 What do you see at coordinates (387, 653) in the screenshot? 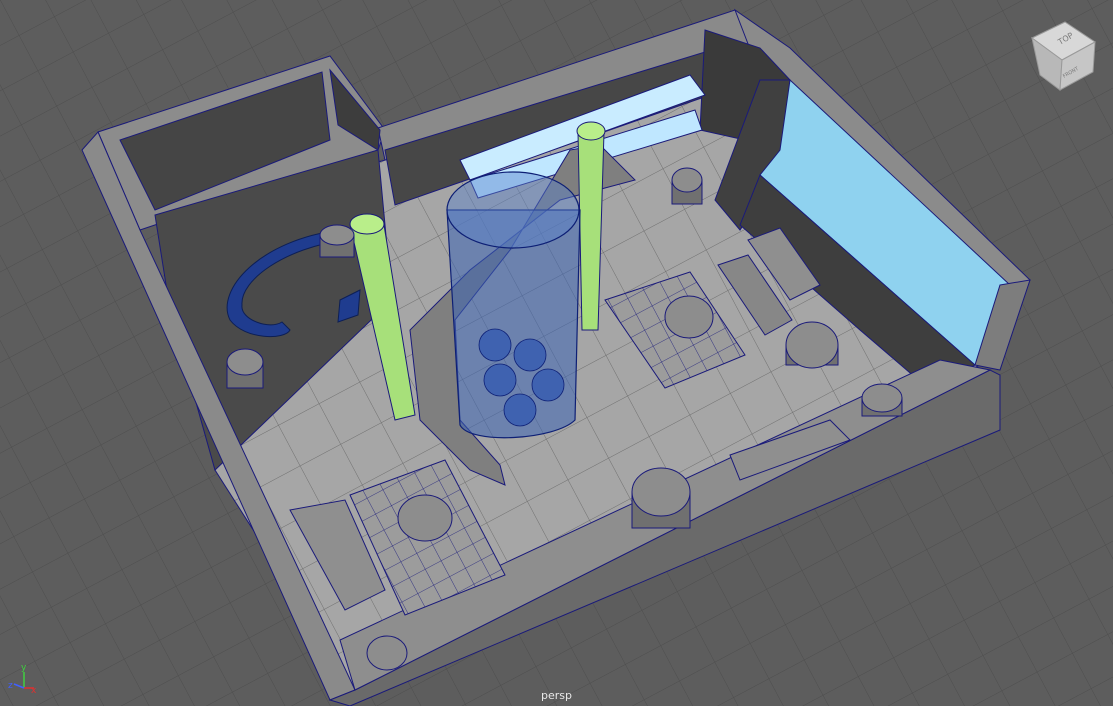
I see `stool-front-left` at bounding box center [387, 653].